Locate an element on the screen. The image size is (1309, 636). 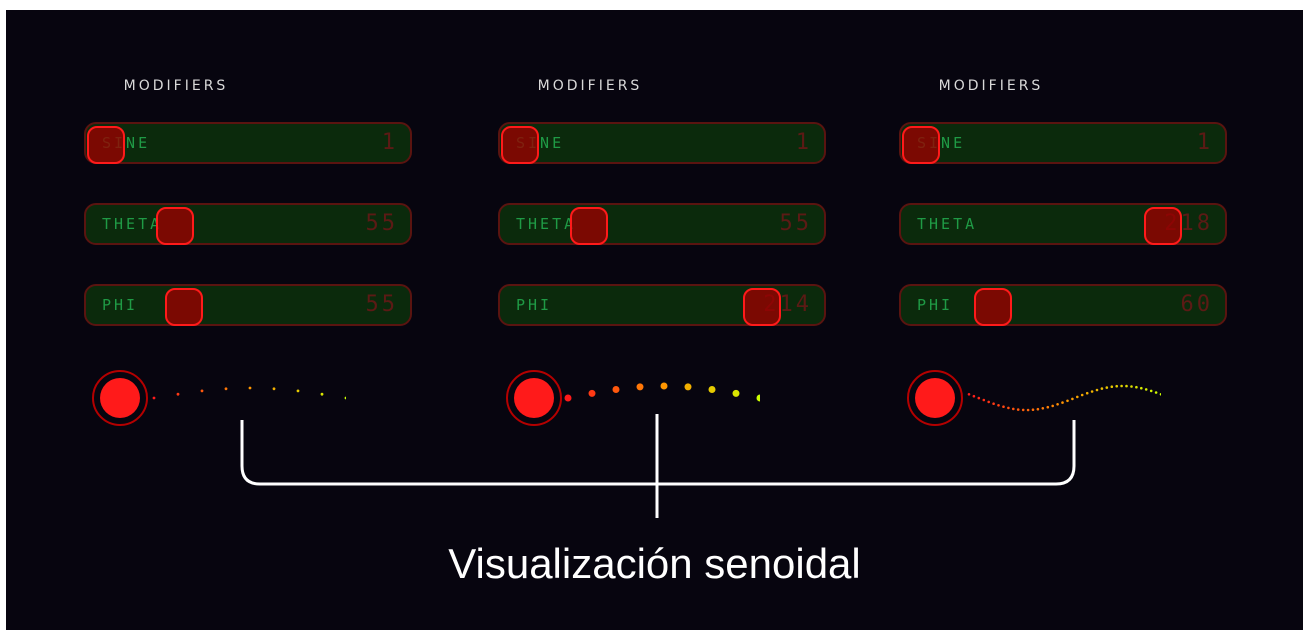
annotation-bracket is located at coordinates (658, 466).